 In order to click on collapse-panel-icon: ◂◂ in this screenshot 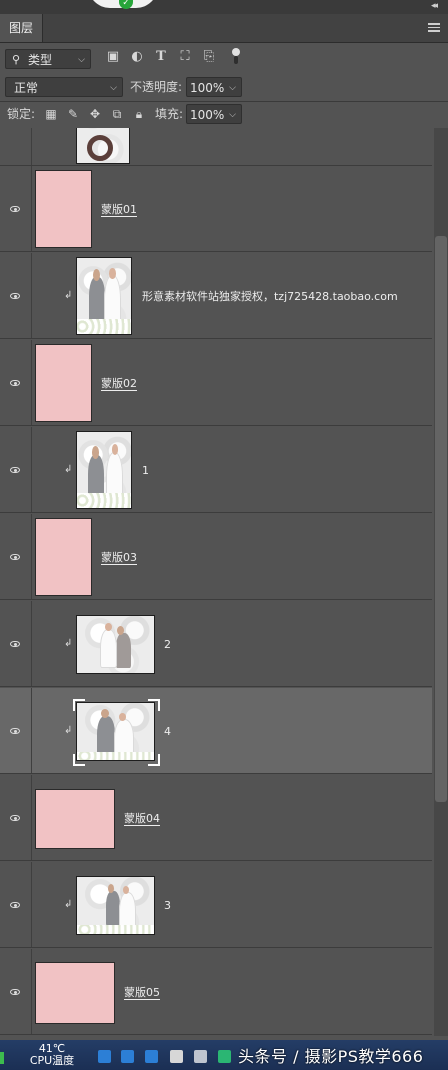, I will do `click(434, 6)`.